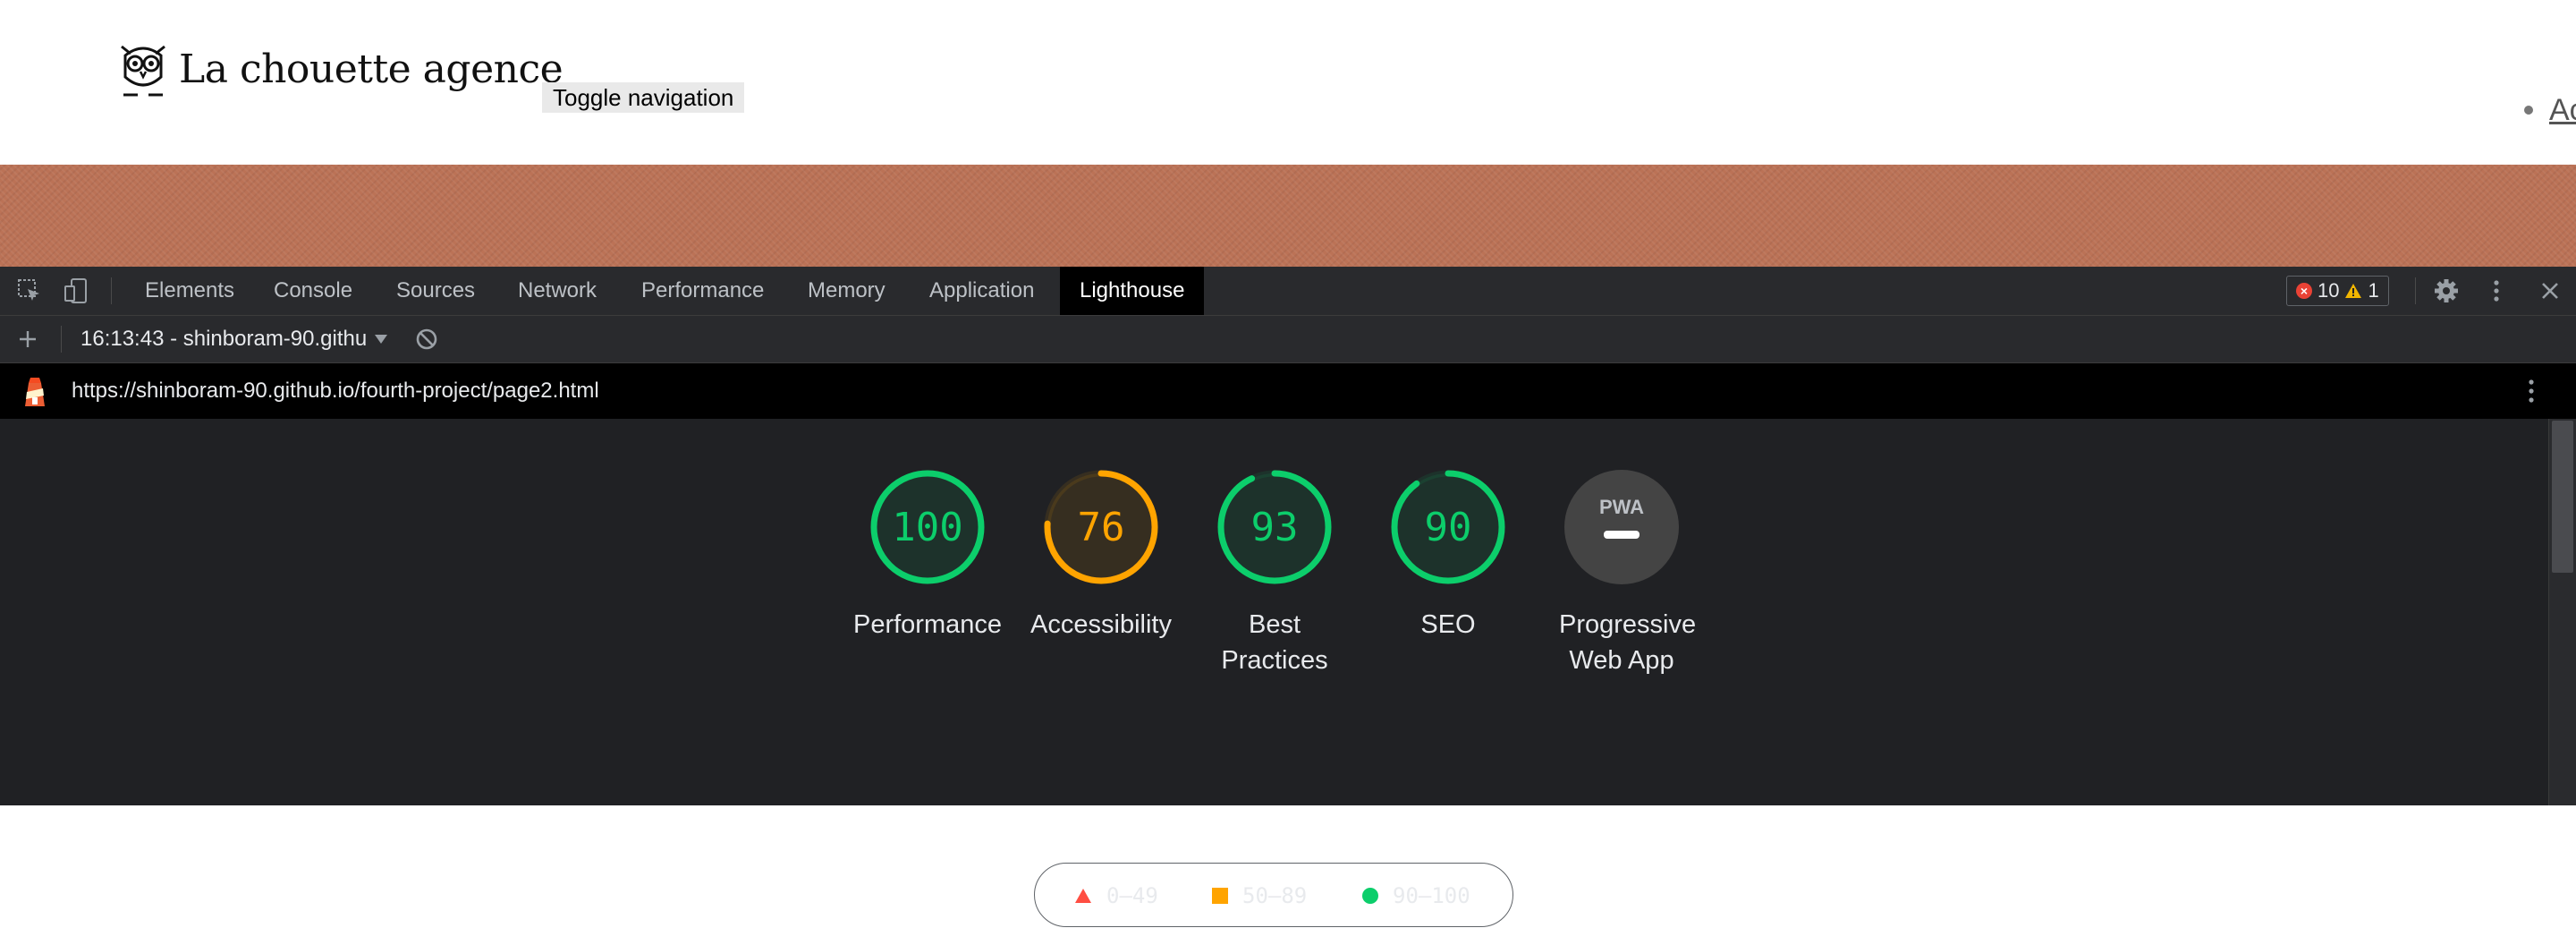 The image size is (2576, 928). What do you see at coordinates (1274, 643) in the screenshot?
I see `gauge-label: Best Practices` at bounding box center [1274, 643].